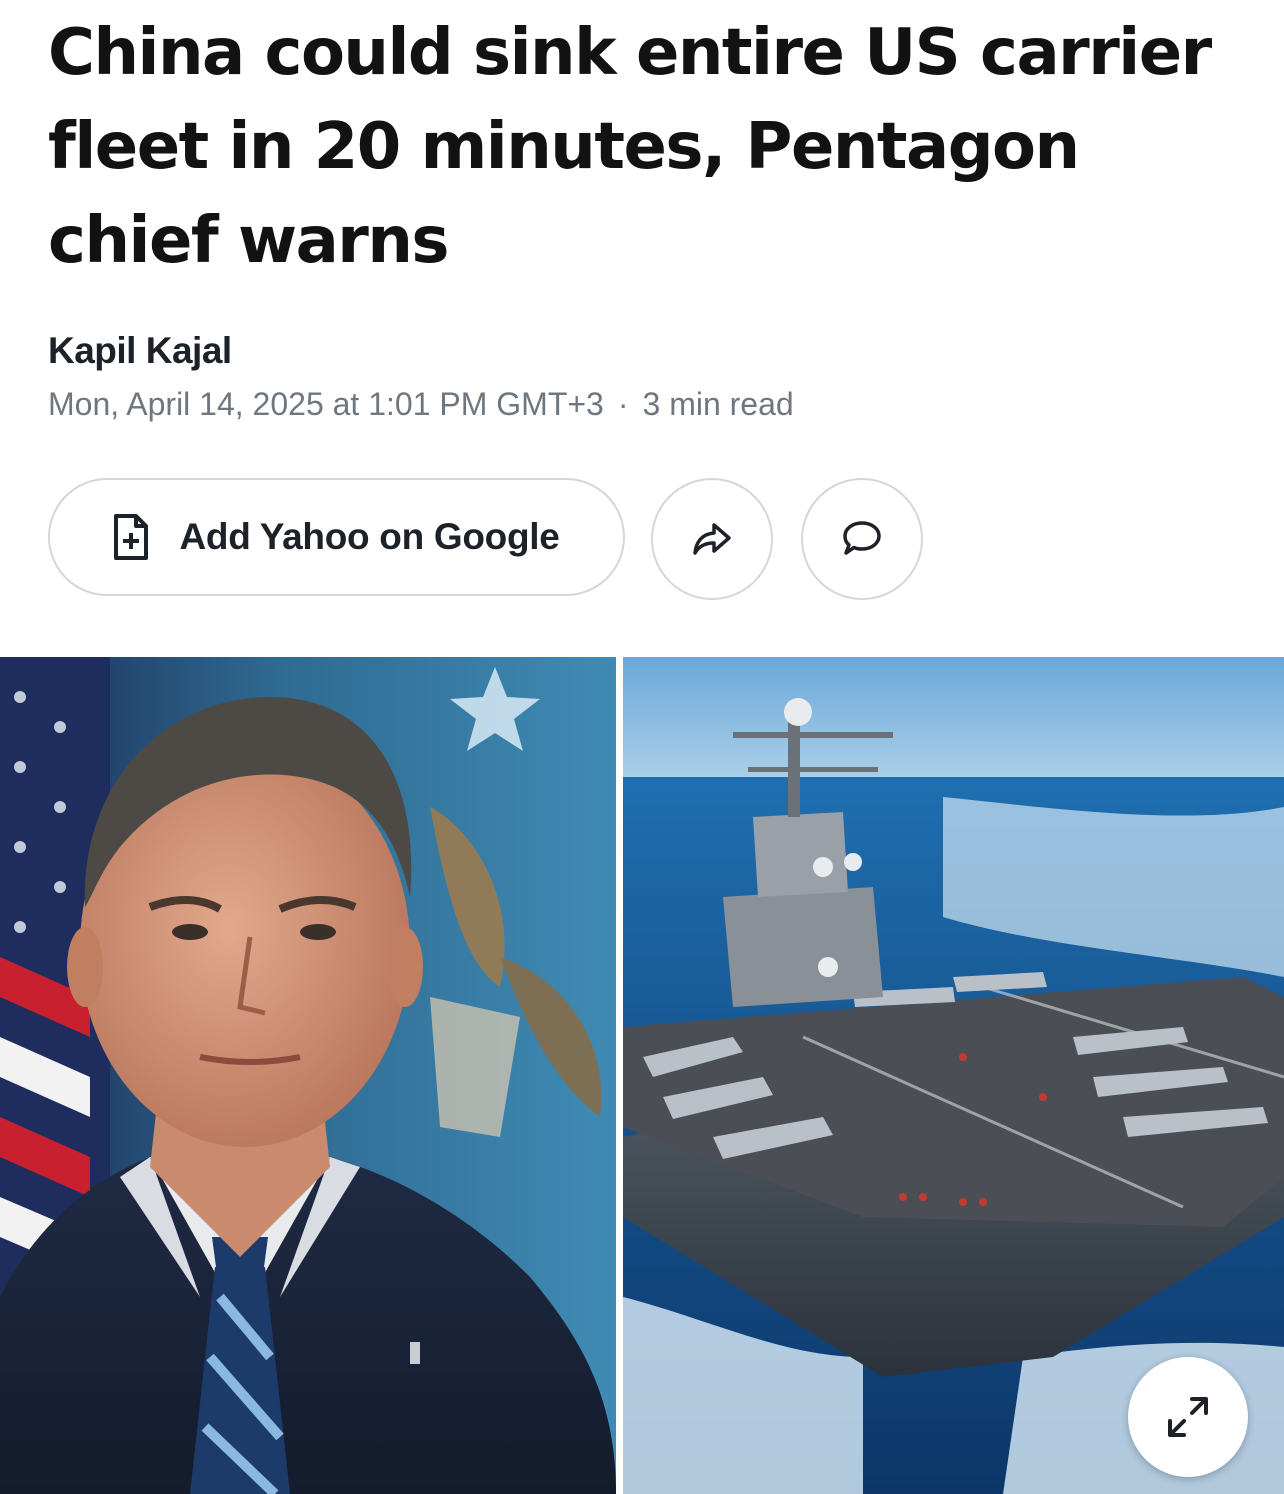 This screenshot has width=1284, height=1494. I want to click on expand-arrows-icon, so click(1188, 1417).